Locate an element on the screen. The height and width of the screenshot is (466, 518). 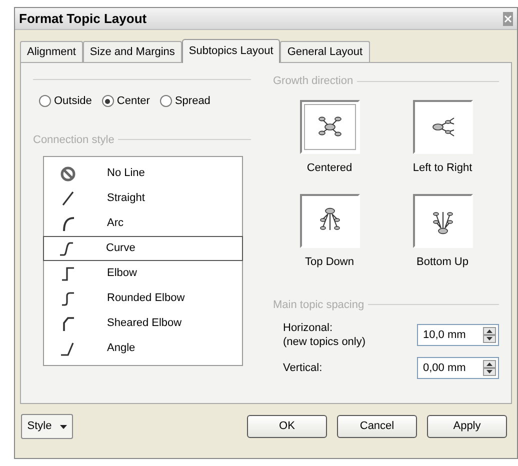
group-label: Main topic spacing is located at coordinates (318, 305).